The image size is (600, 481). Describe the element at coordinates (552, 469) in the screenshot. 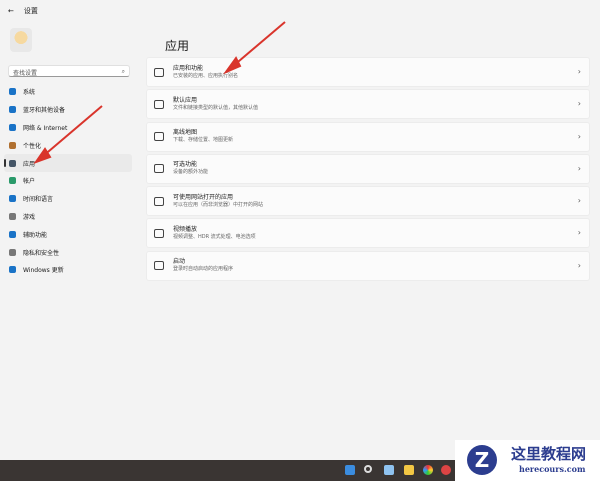

I see `watermark-url: herecours.com` at that location.